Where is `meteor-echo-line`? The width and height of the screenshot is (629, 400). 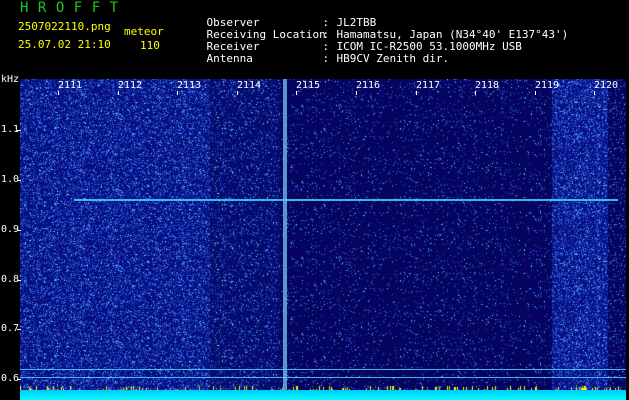
meteor-echo-line is located at coordinates (346, 200).